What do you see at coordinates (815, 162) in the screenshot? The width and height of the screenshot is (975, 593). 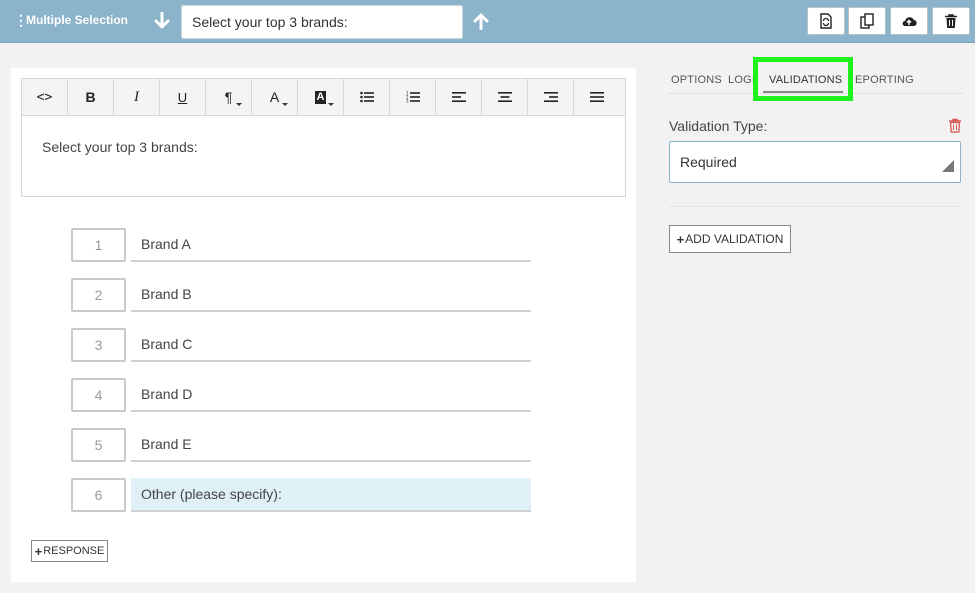 I see `validation-type-select: Required` at bounding box center [815, 162].